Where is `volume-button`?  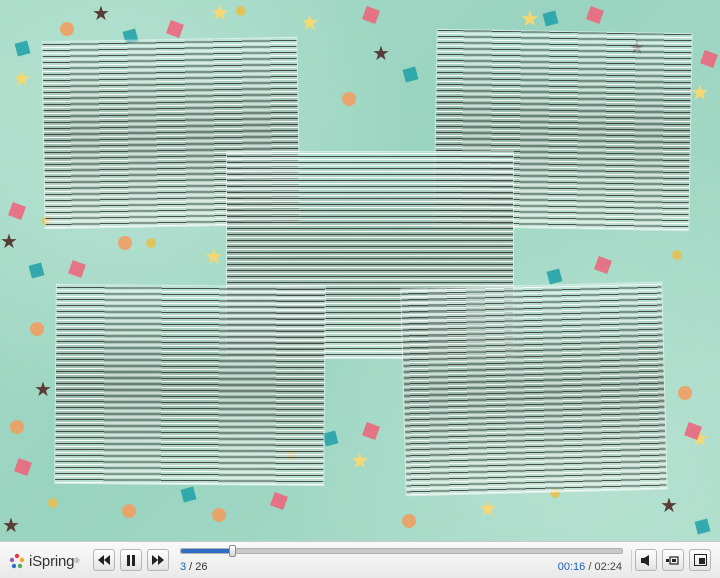 volume-button is located at coordinates (646, 560).